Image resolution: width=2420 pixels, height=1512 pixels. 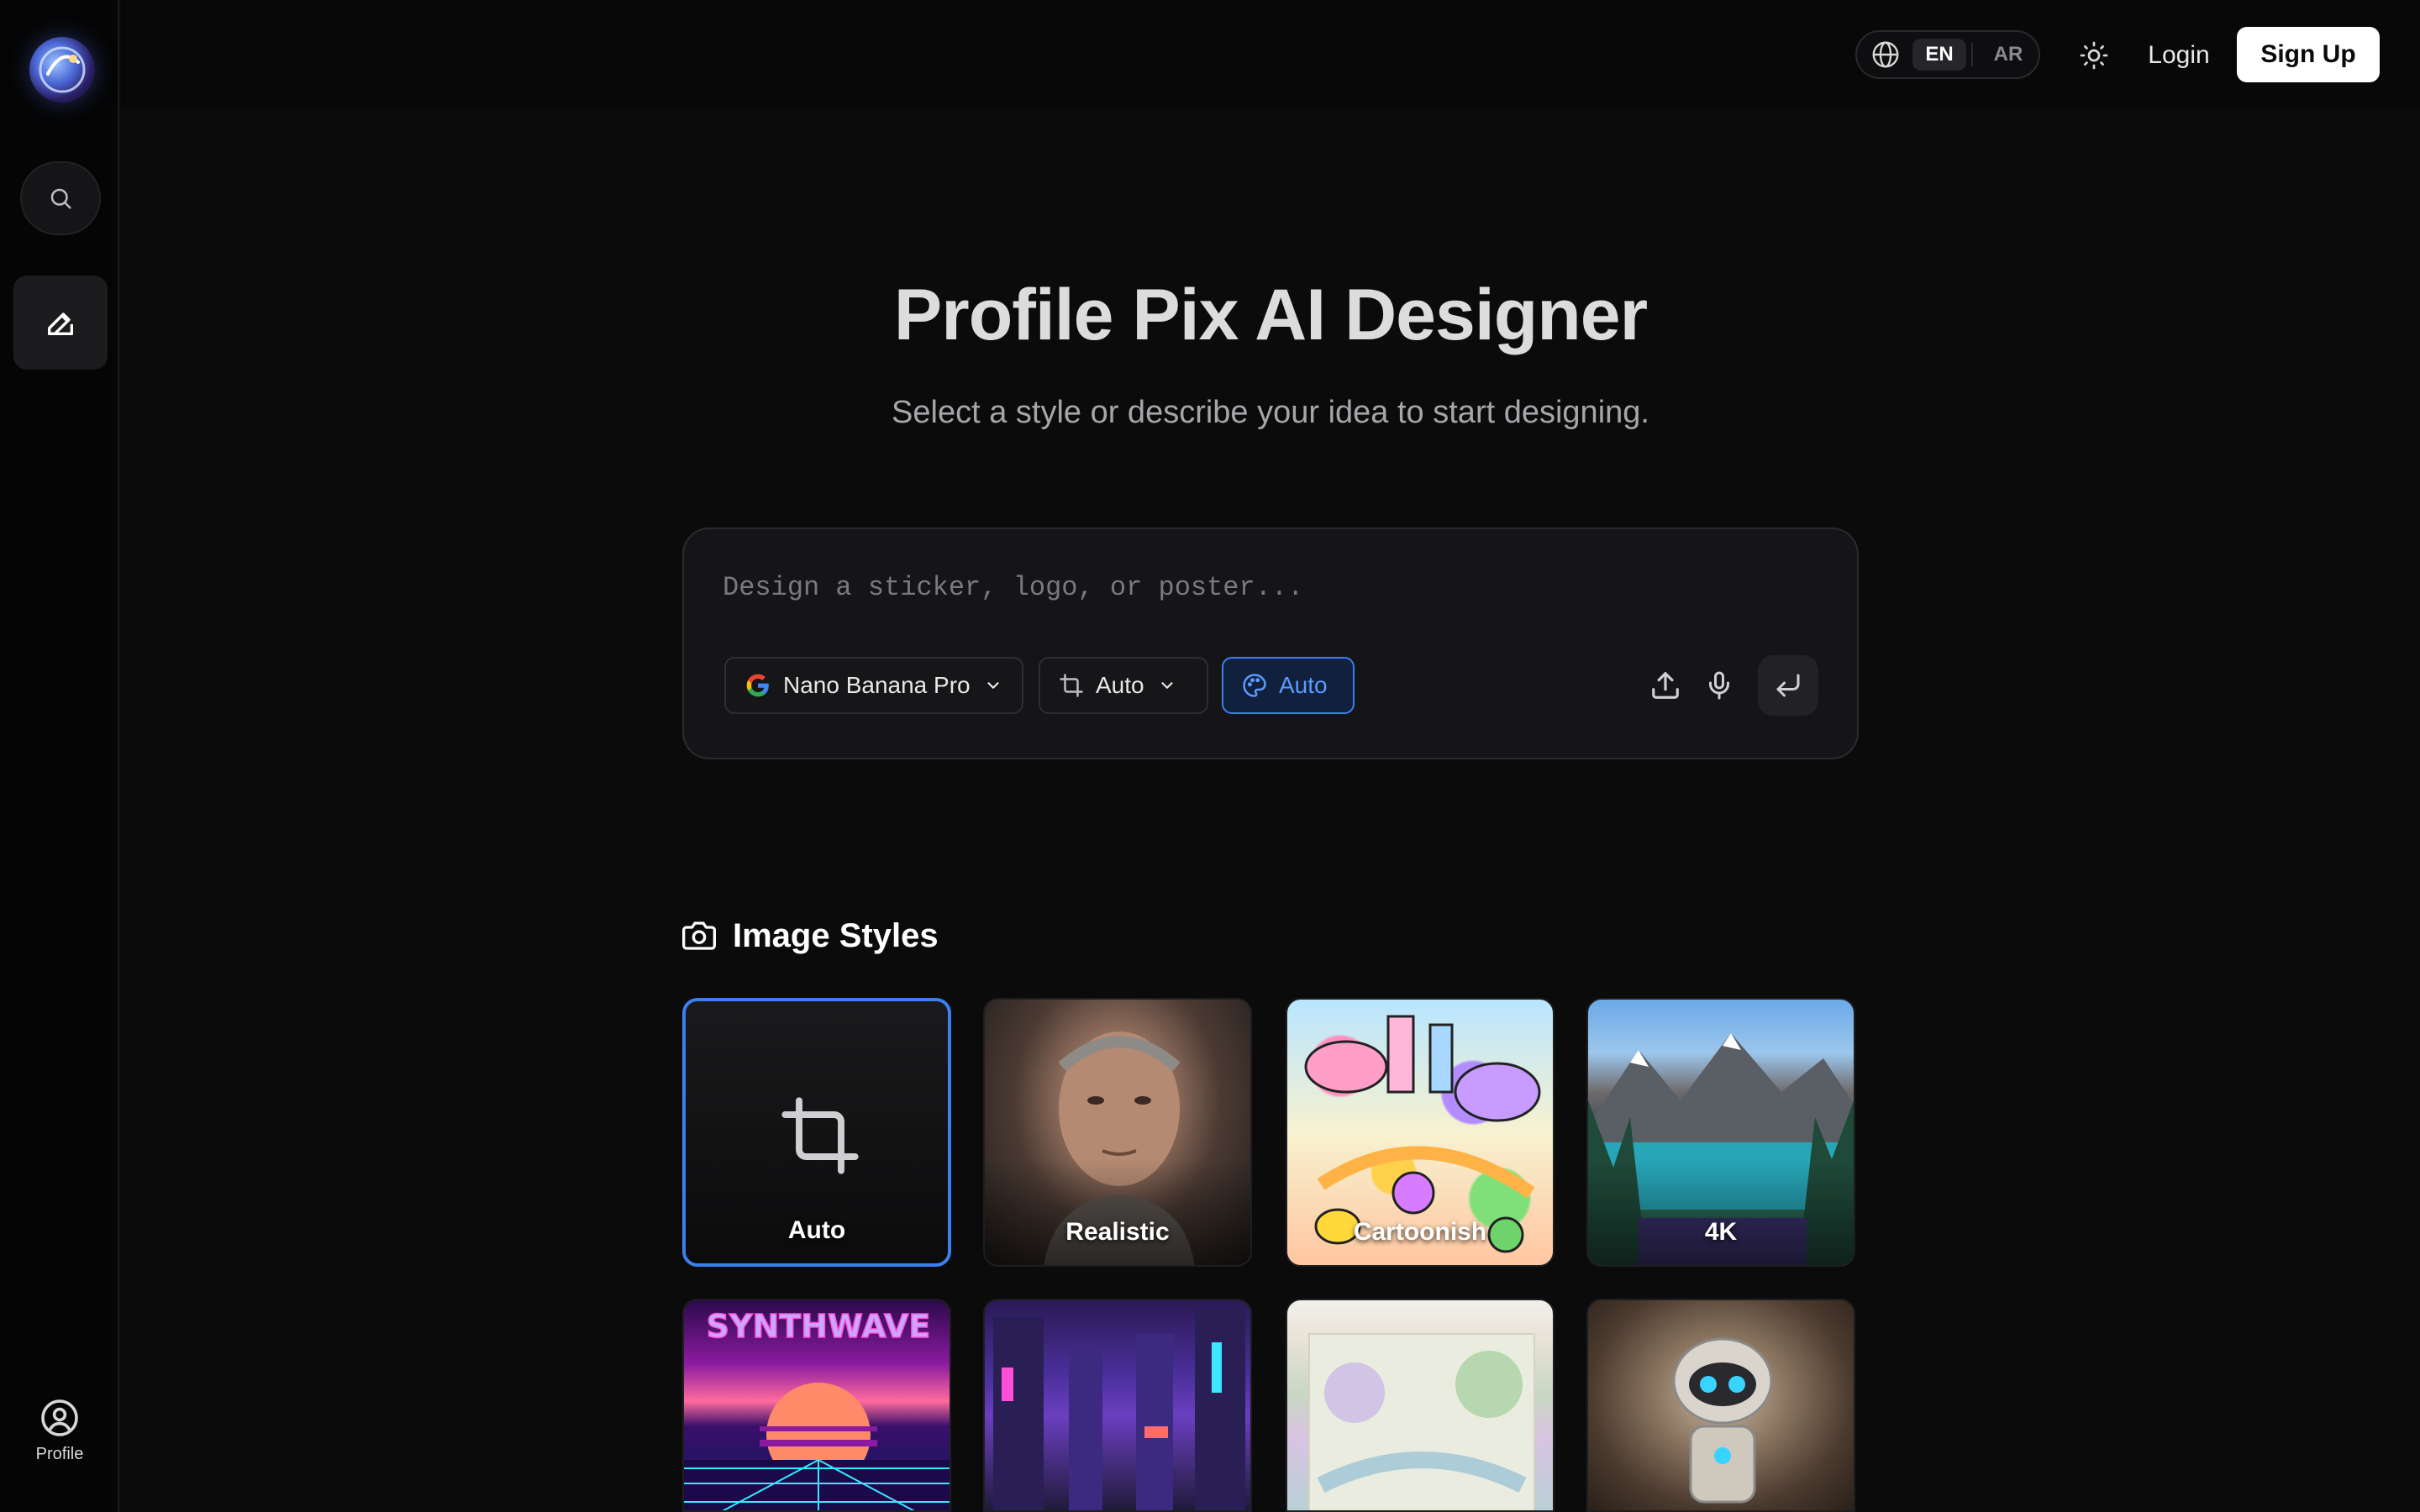 I want to click on user-circle-icon, so click(x=60, y=1417).